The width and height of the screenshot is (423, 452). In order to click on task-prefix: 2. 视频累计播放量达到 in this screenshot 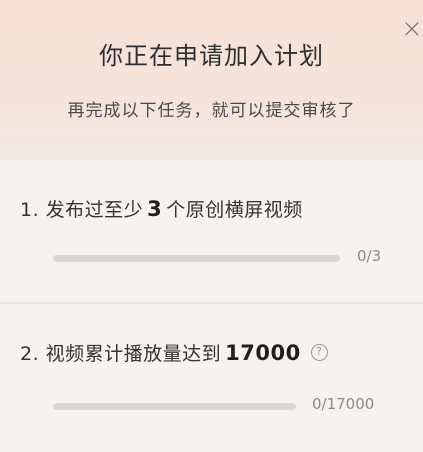, I will do `click(121, 354)`.